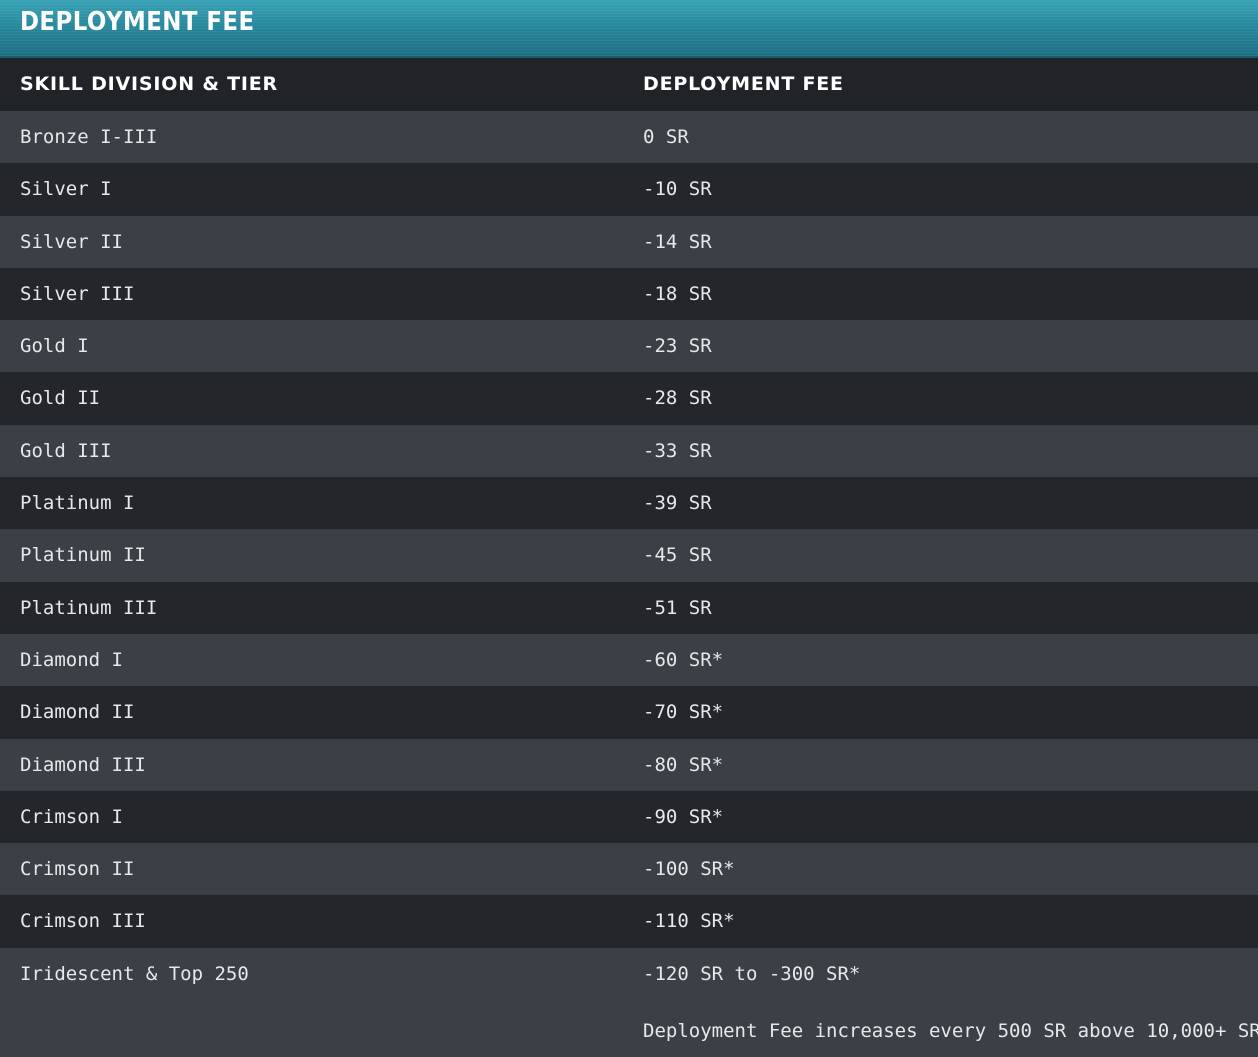 The height and width of the screenshot is (1057, 1258). What do you see at coordinates (89, 137) in the screenshot?
I see `tier-cell: Bronze I-III` at bounding box center [89, 137].